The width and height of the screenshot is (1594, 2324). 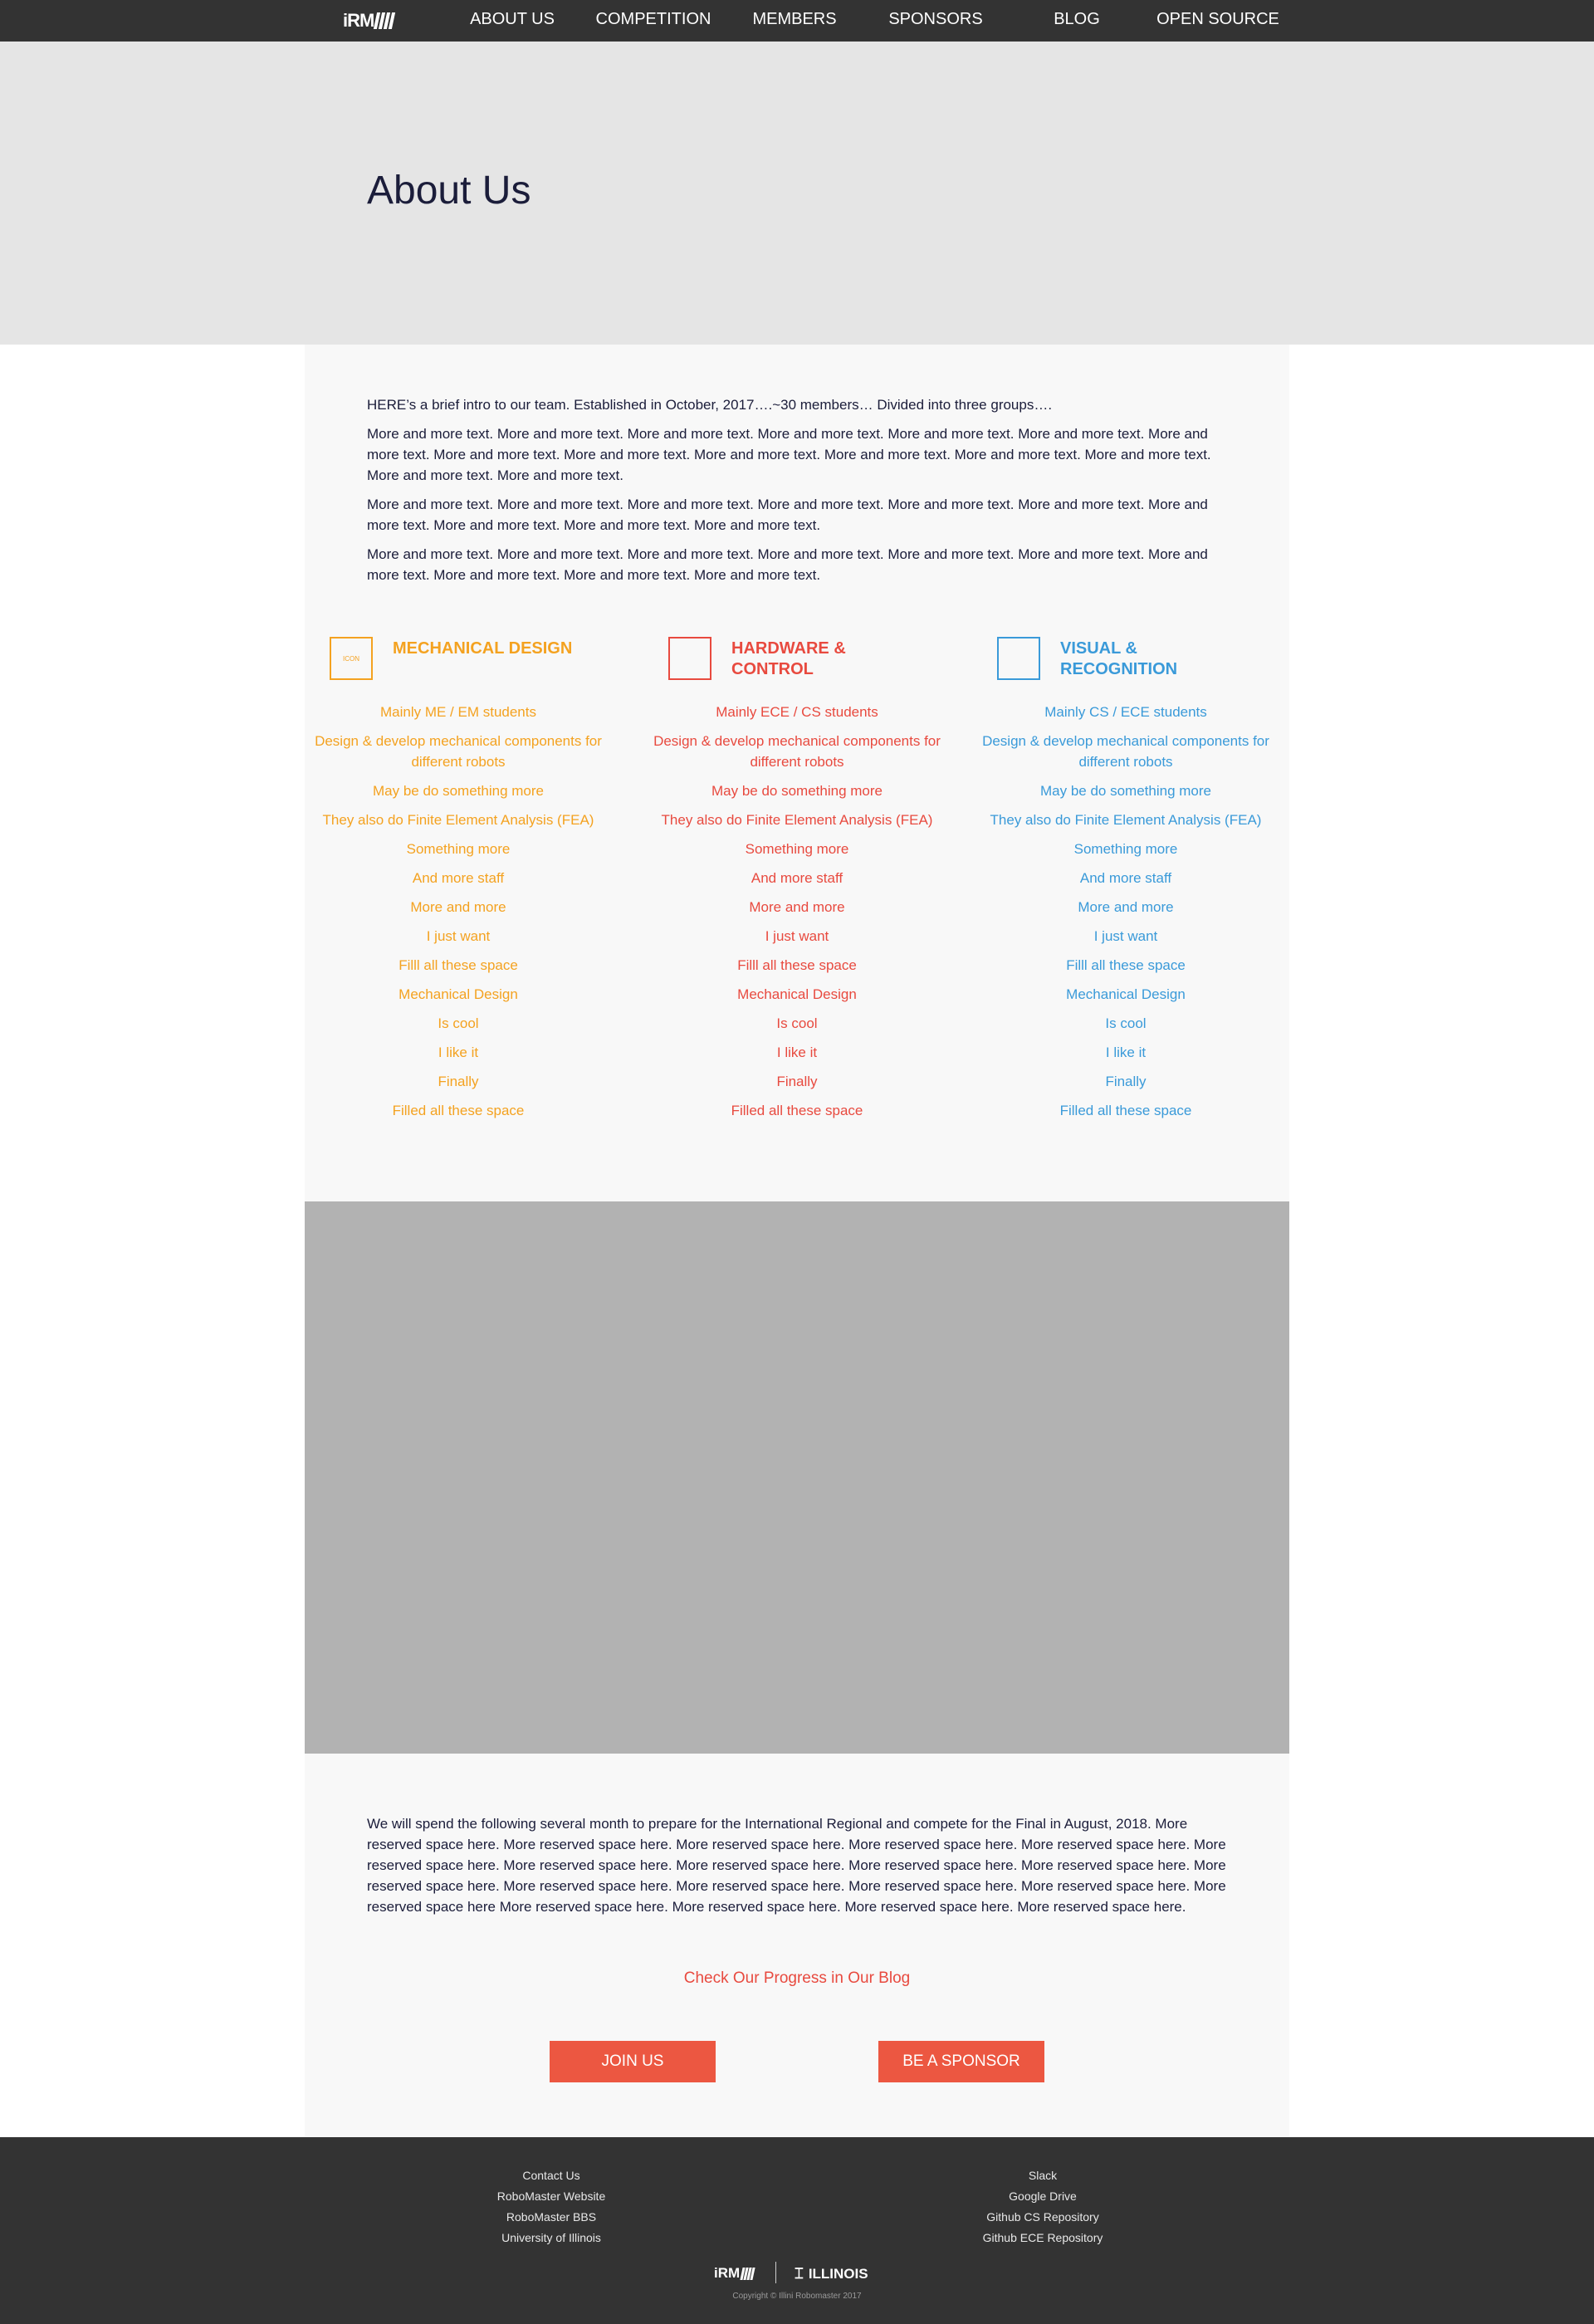 What do you see at coordinates (1018, 658) in the screenshot?
I see `visual-icon` at bounding box center [1018, 658].